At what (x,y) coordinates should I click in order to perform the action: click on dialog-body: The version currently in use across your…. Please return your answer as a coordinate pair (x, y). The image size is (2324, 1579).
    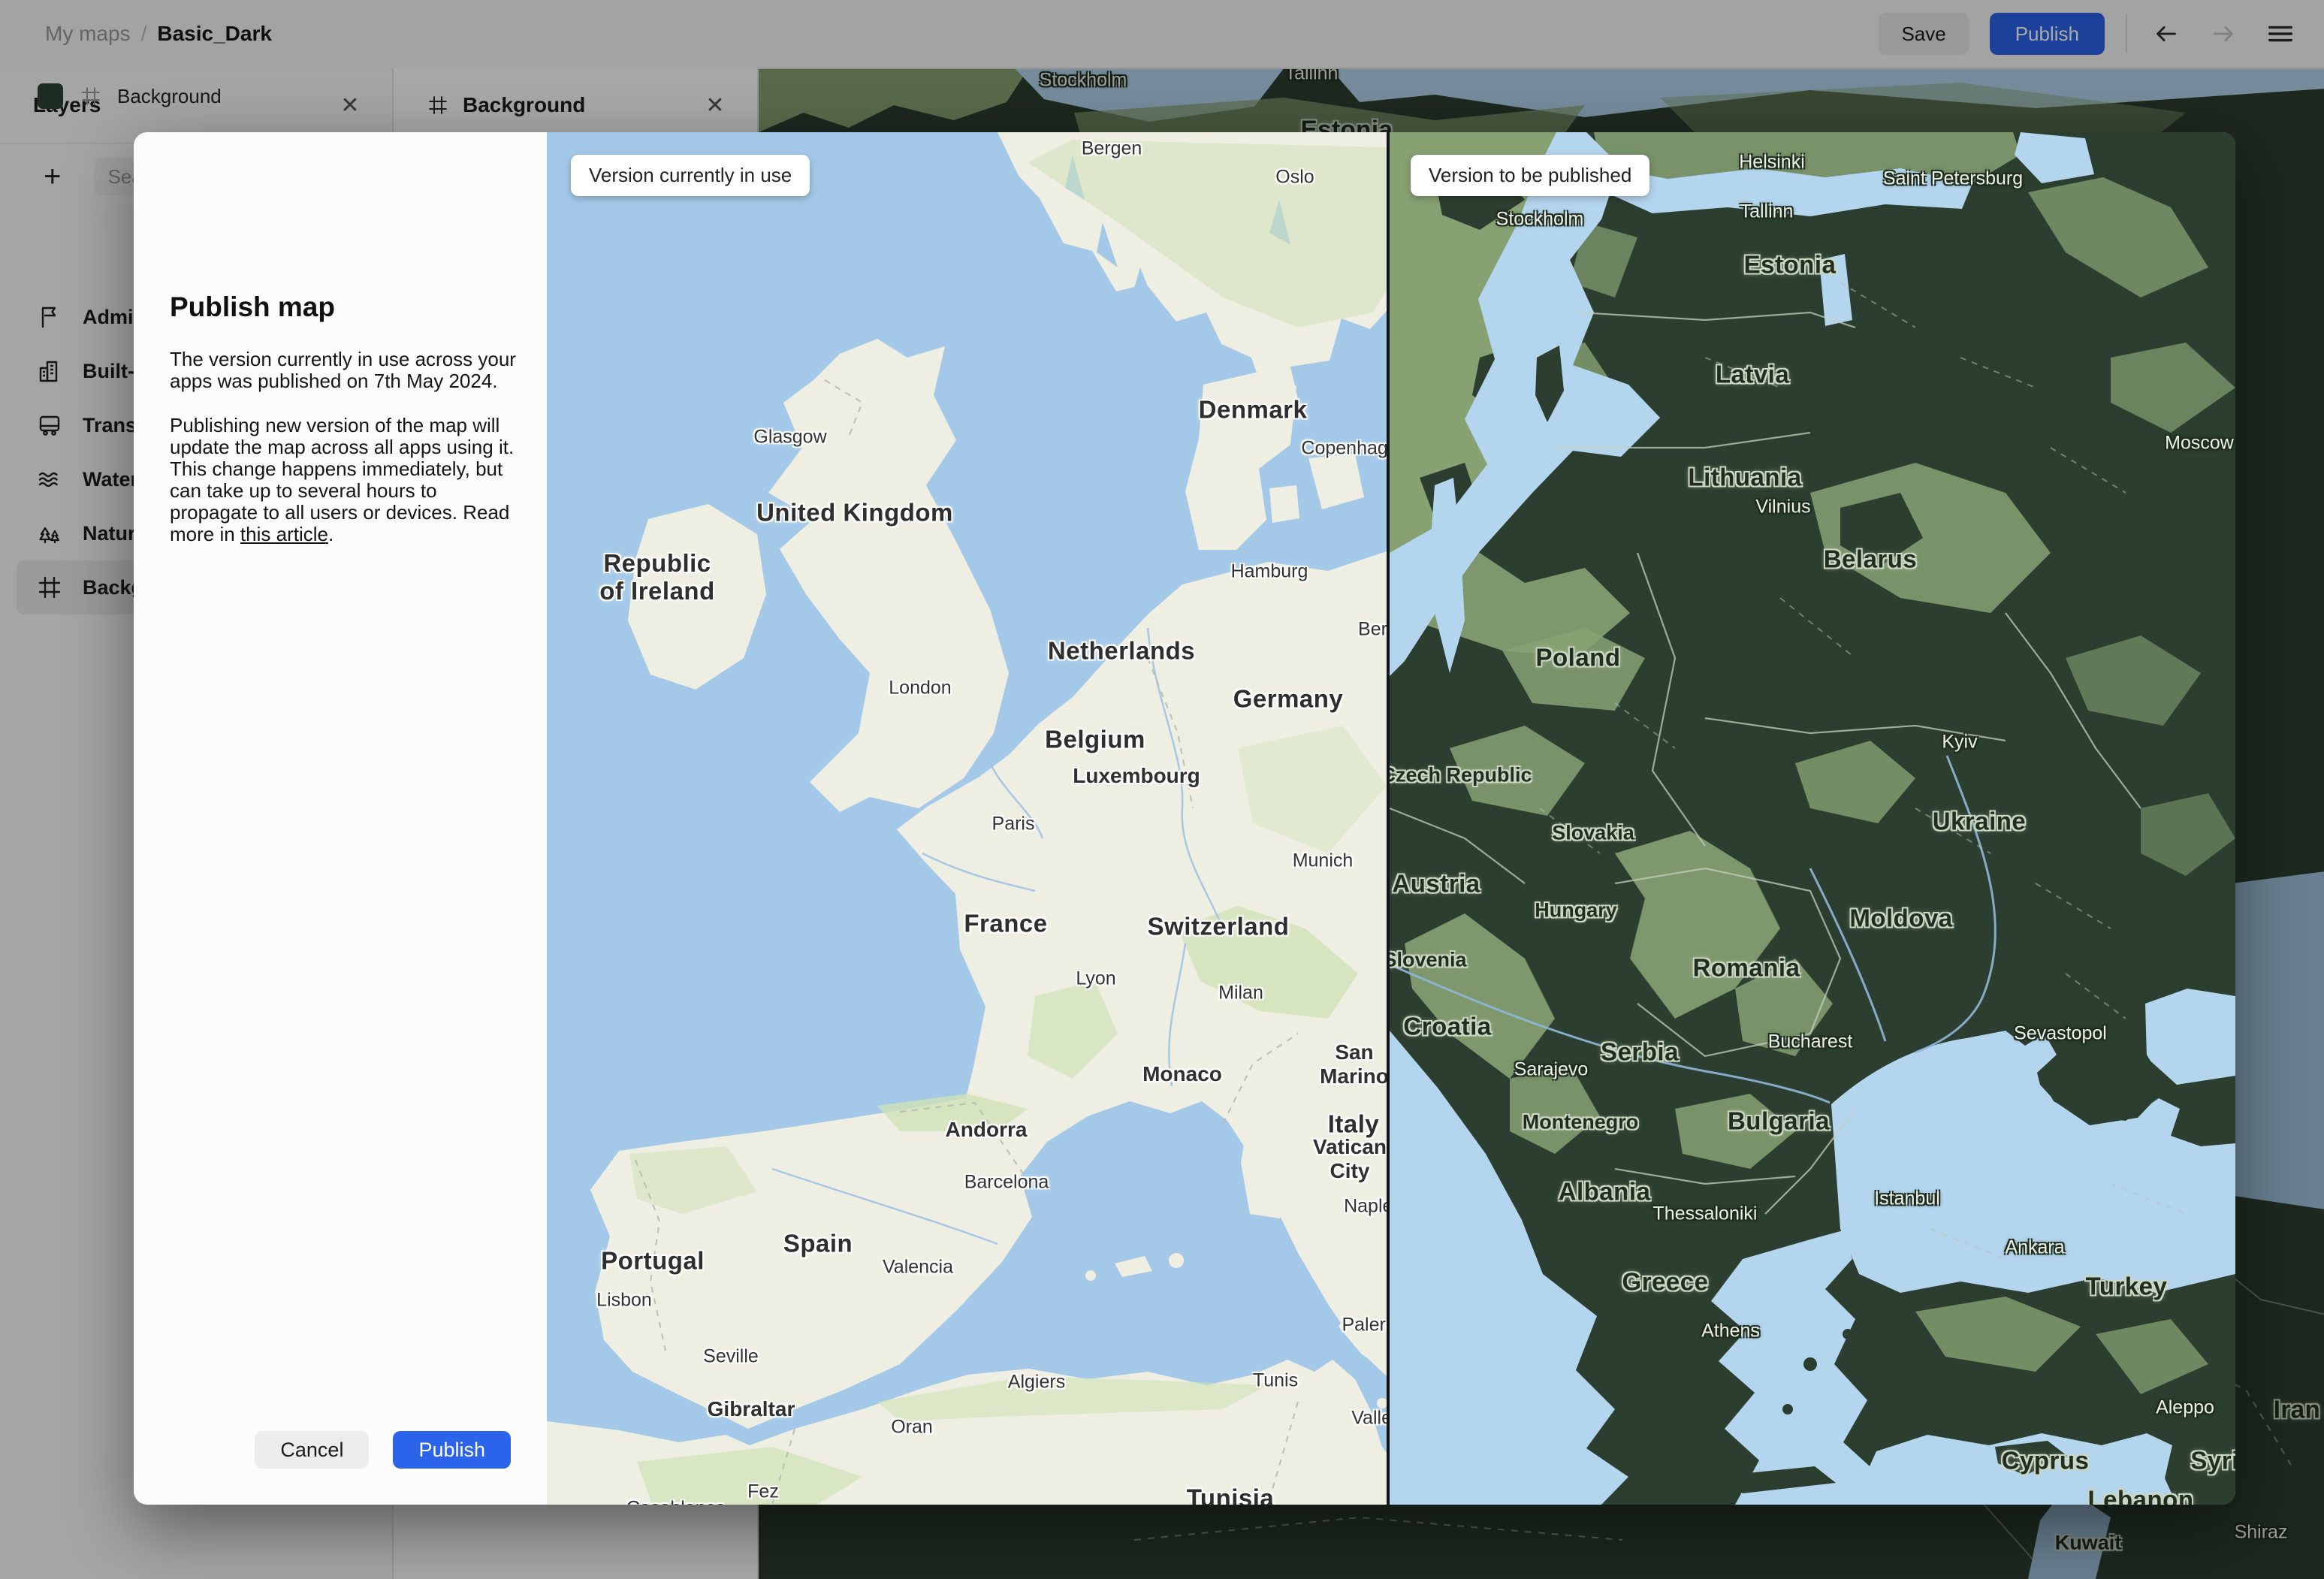
    Looking at the image, I should click on (345, 459).